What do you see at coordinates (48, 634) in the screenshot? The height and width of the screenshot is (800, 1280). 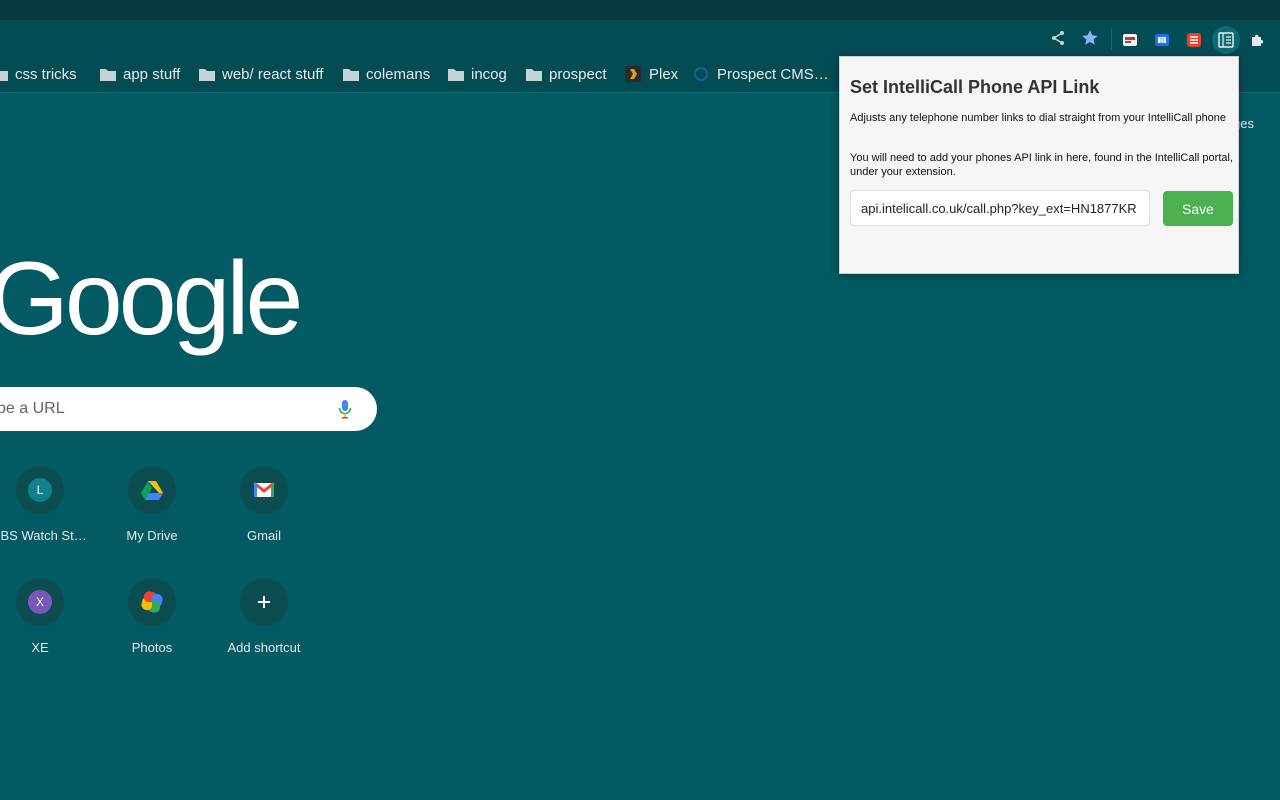 I see `shortcut-tile-xe: X XE` at bounding box center [48, 634].